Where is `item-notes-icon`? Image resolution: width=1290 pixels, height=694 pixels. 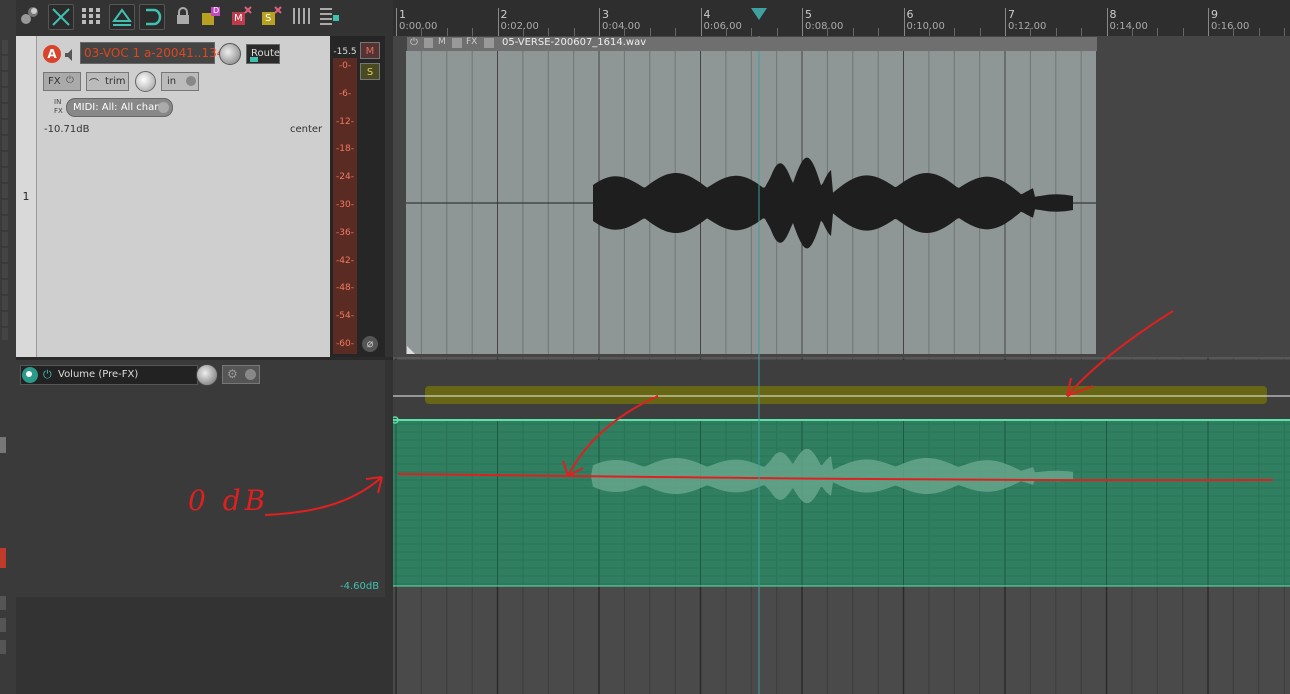 item-notes-icon is located at coordinates (457, 43).